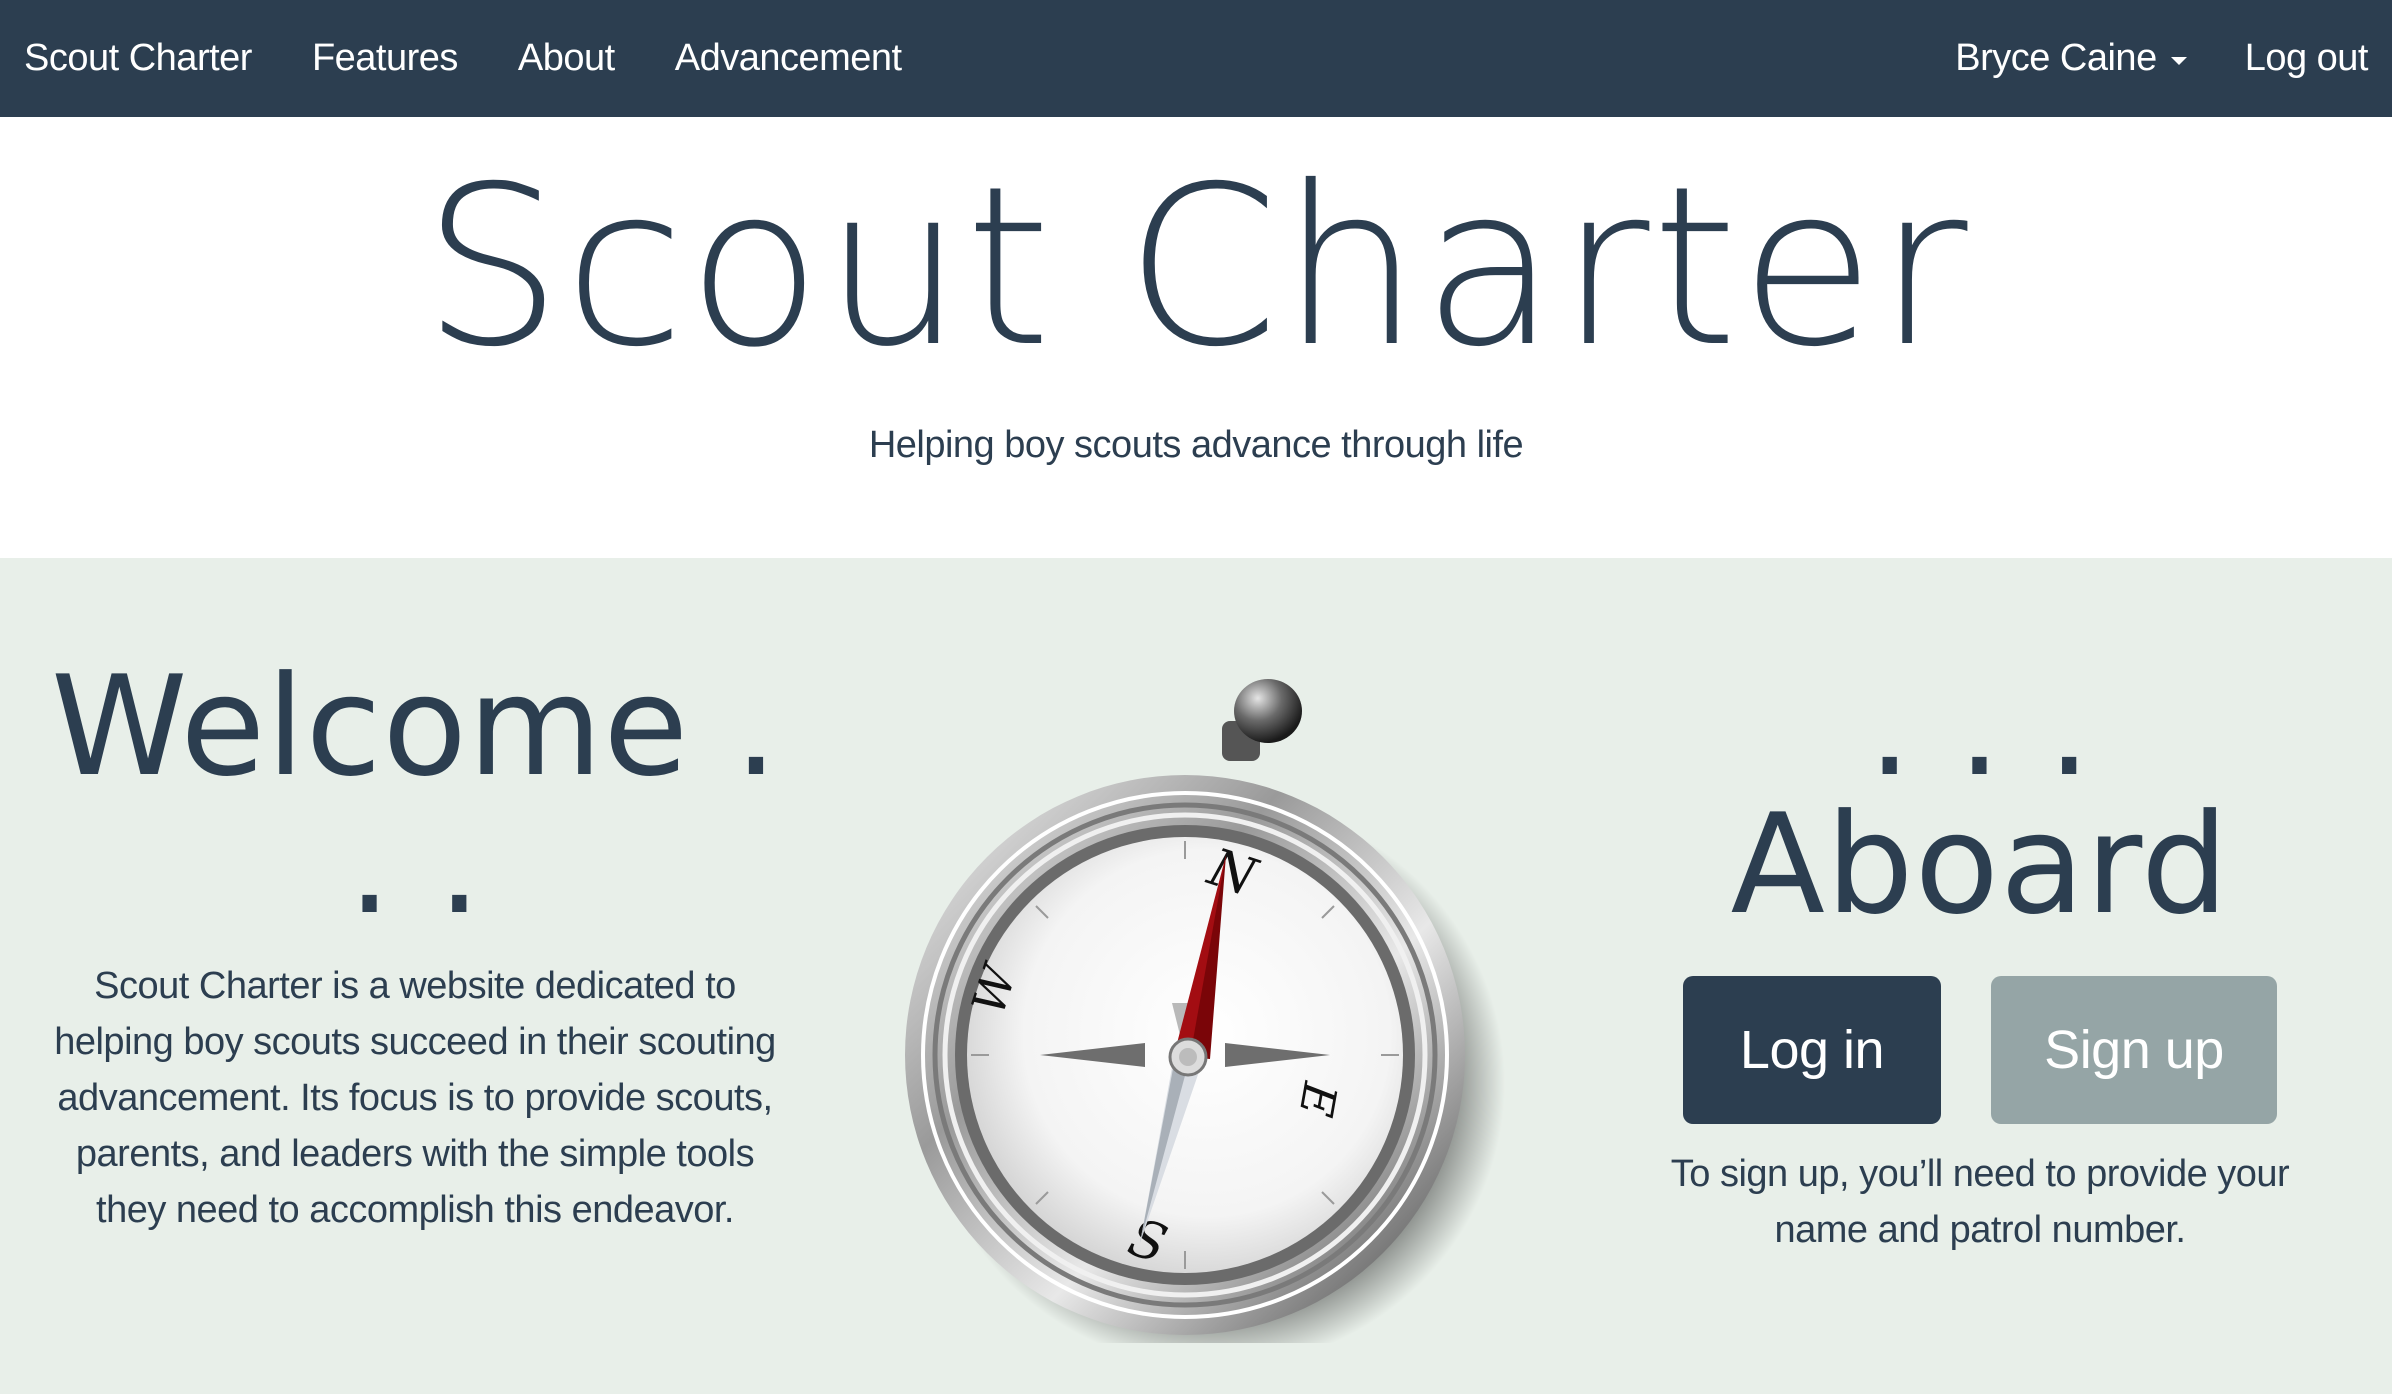 This screenshot has width=2392, height=1394. I want to click on page-tagline: Helping boy scouts advance through life, so click(1196, 445).